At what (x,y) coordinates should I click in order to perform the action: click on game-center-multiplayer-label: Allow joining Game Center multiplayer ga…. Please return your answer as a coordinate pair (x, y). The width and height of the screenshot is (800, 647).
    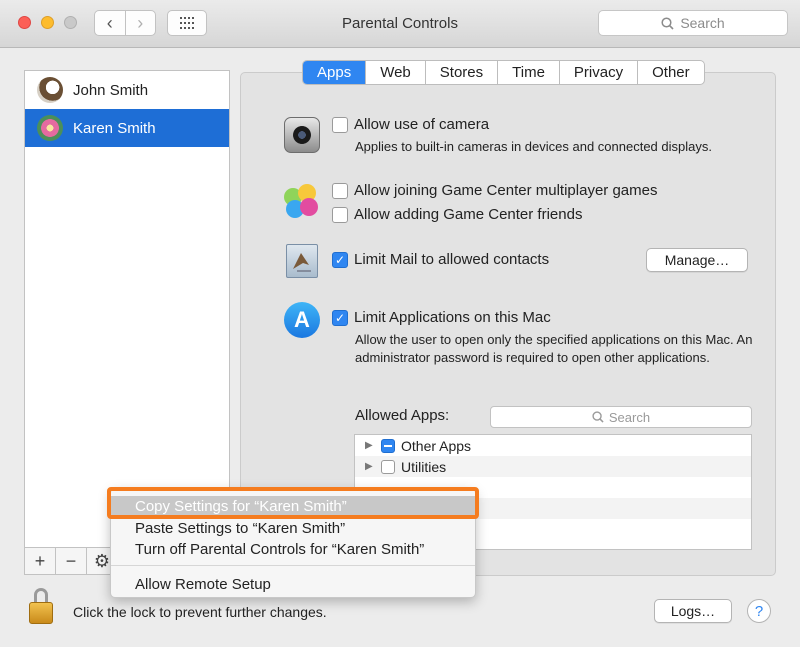
    Looking at the image, I should click on (506, 190).